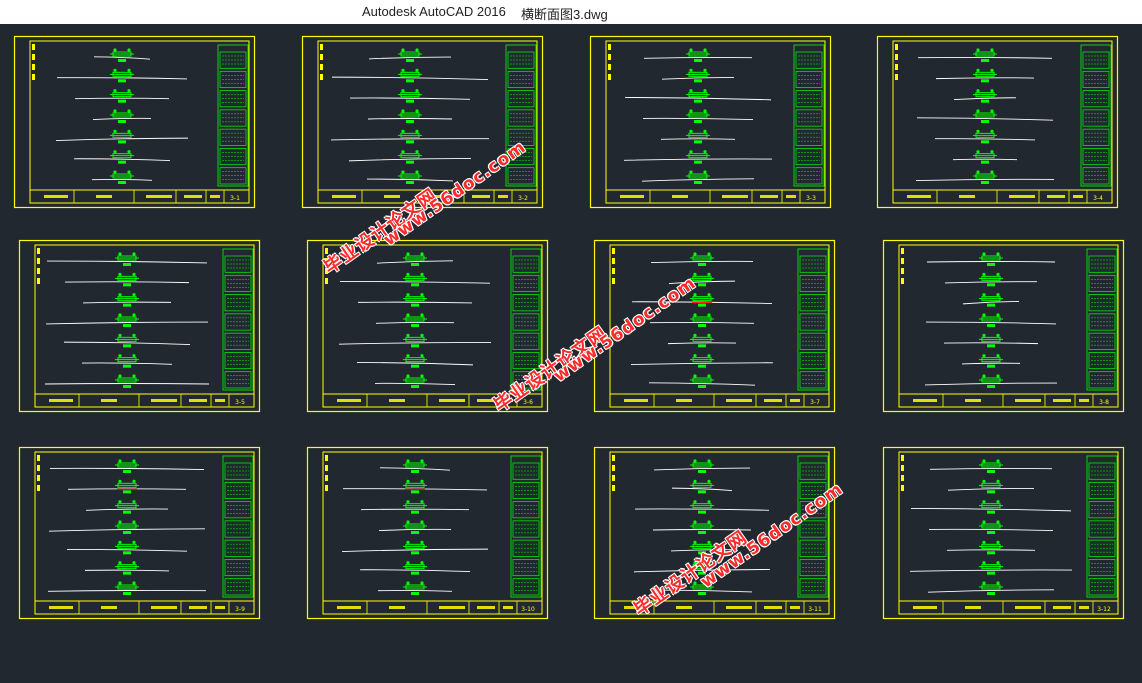 Image resolution: width=1142 pixels, height=683 pixels. Describe the element at coordinates (1104, 402) in the screenshot. I see `sheet-number: 3-8` at that location.